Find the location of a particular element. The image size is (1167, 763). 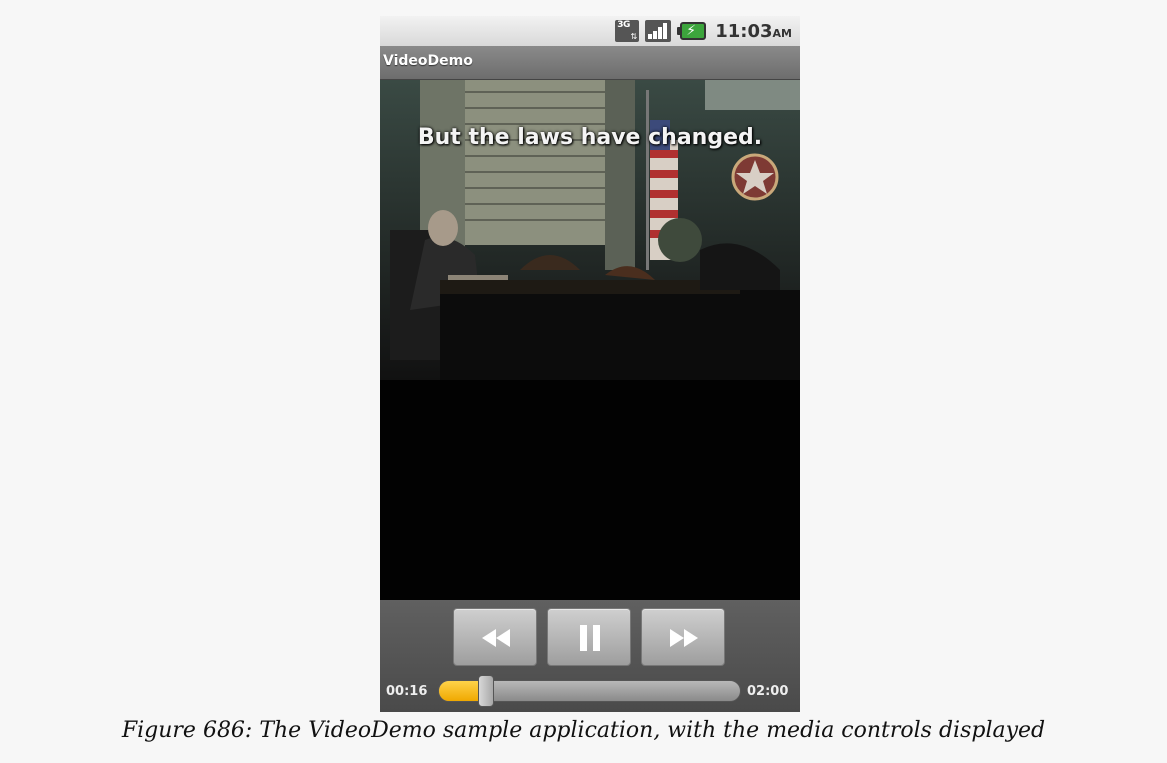

seek-bar-thumb is located at coordinates (486, 691).